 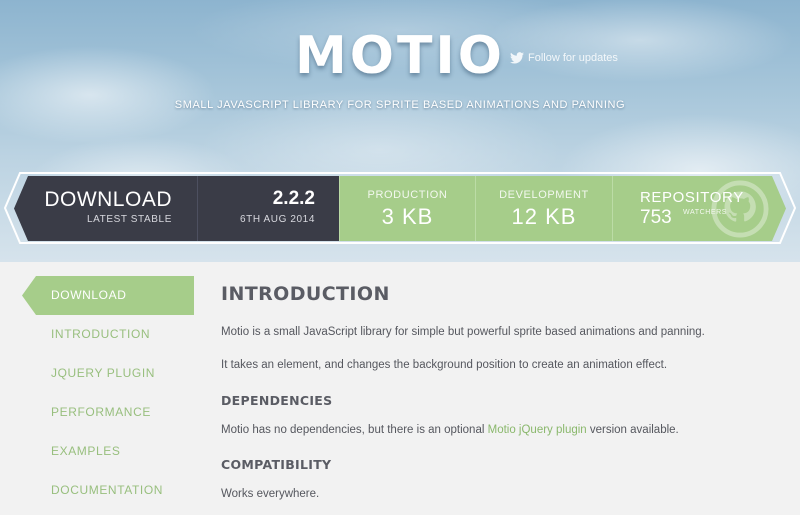 What do you see at coordinates (277, 219) in the screenshot?
I see `version-date: 6TH AUG 2014` at bounding box center [277, 219].